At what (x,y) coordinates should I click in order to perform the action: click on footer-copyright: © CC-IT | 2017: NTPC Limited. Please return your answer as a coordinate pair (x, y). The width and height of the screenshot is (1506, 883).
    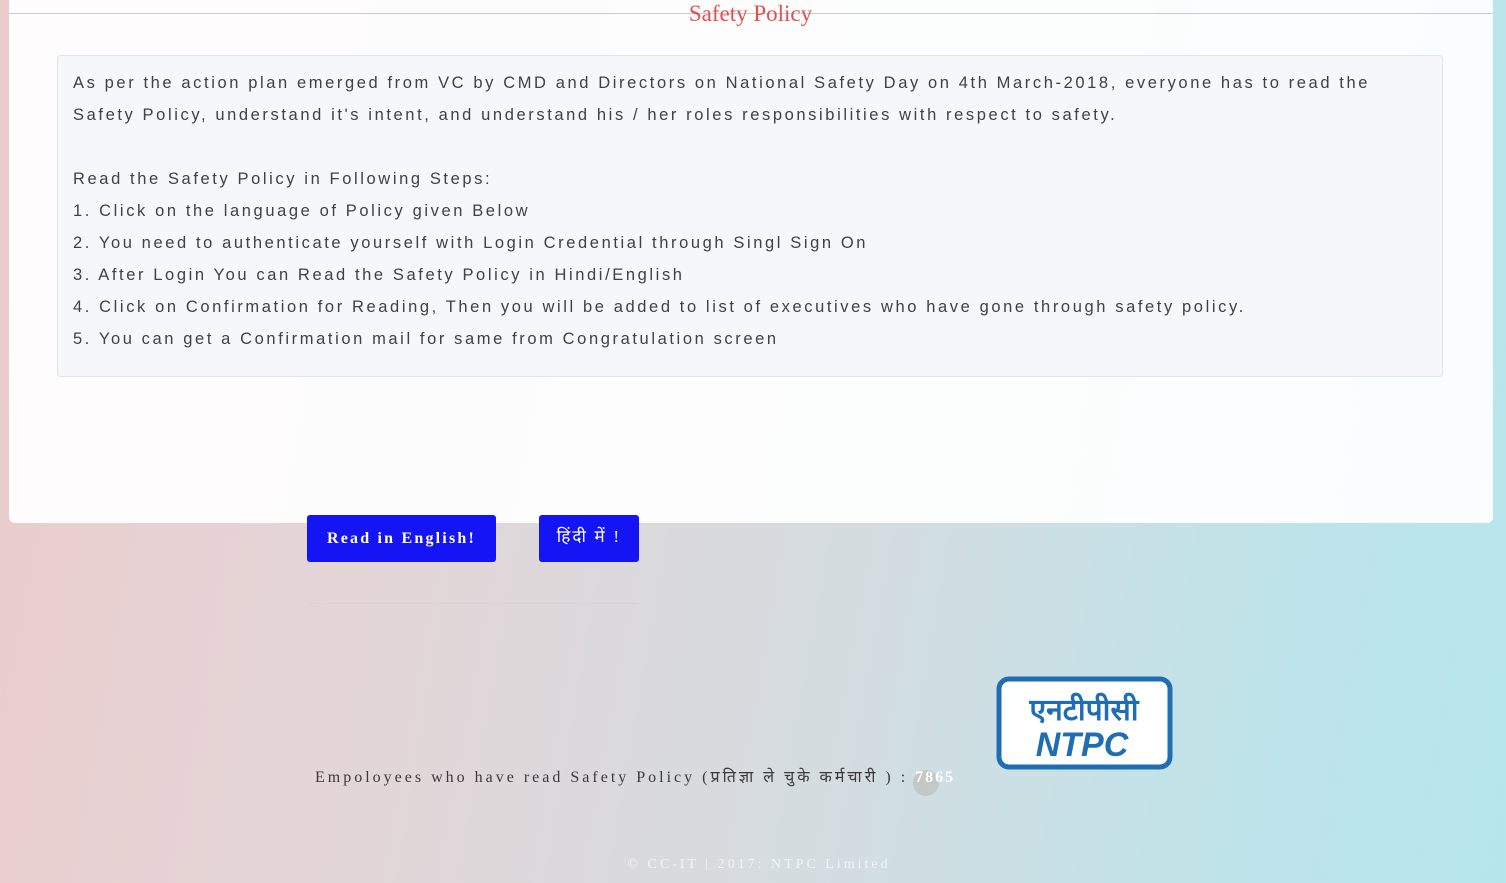
    Looking at the image, I should click on (759, 864).